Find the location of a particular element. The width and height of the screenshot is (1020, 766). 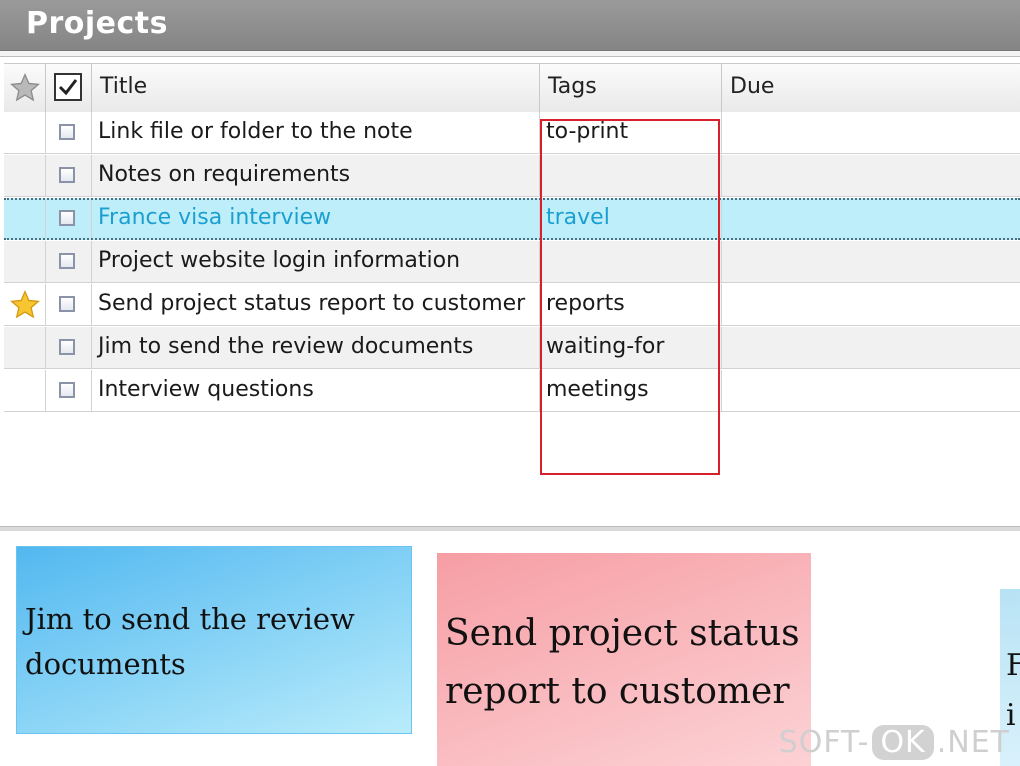

header-due-column: Due is located at coordinates (871, 88).